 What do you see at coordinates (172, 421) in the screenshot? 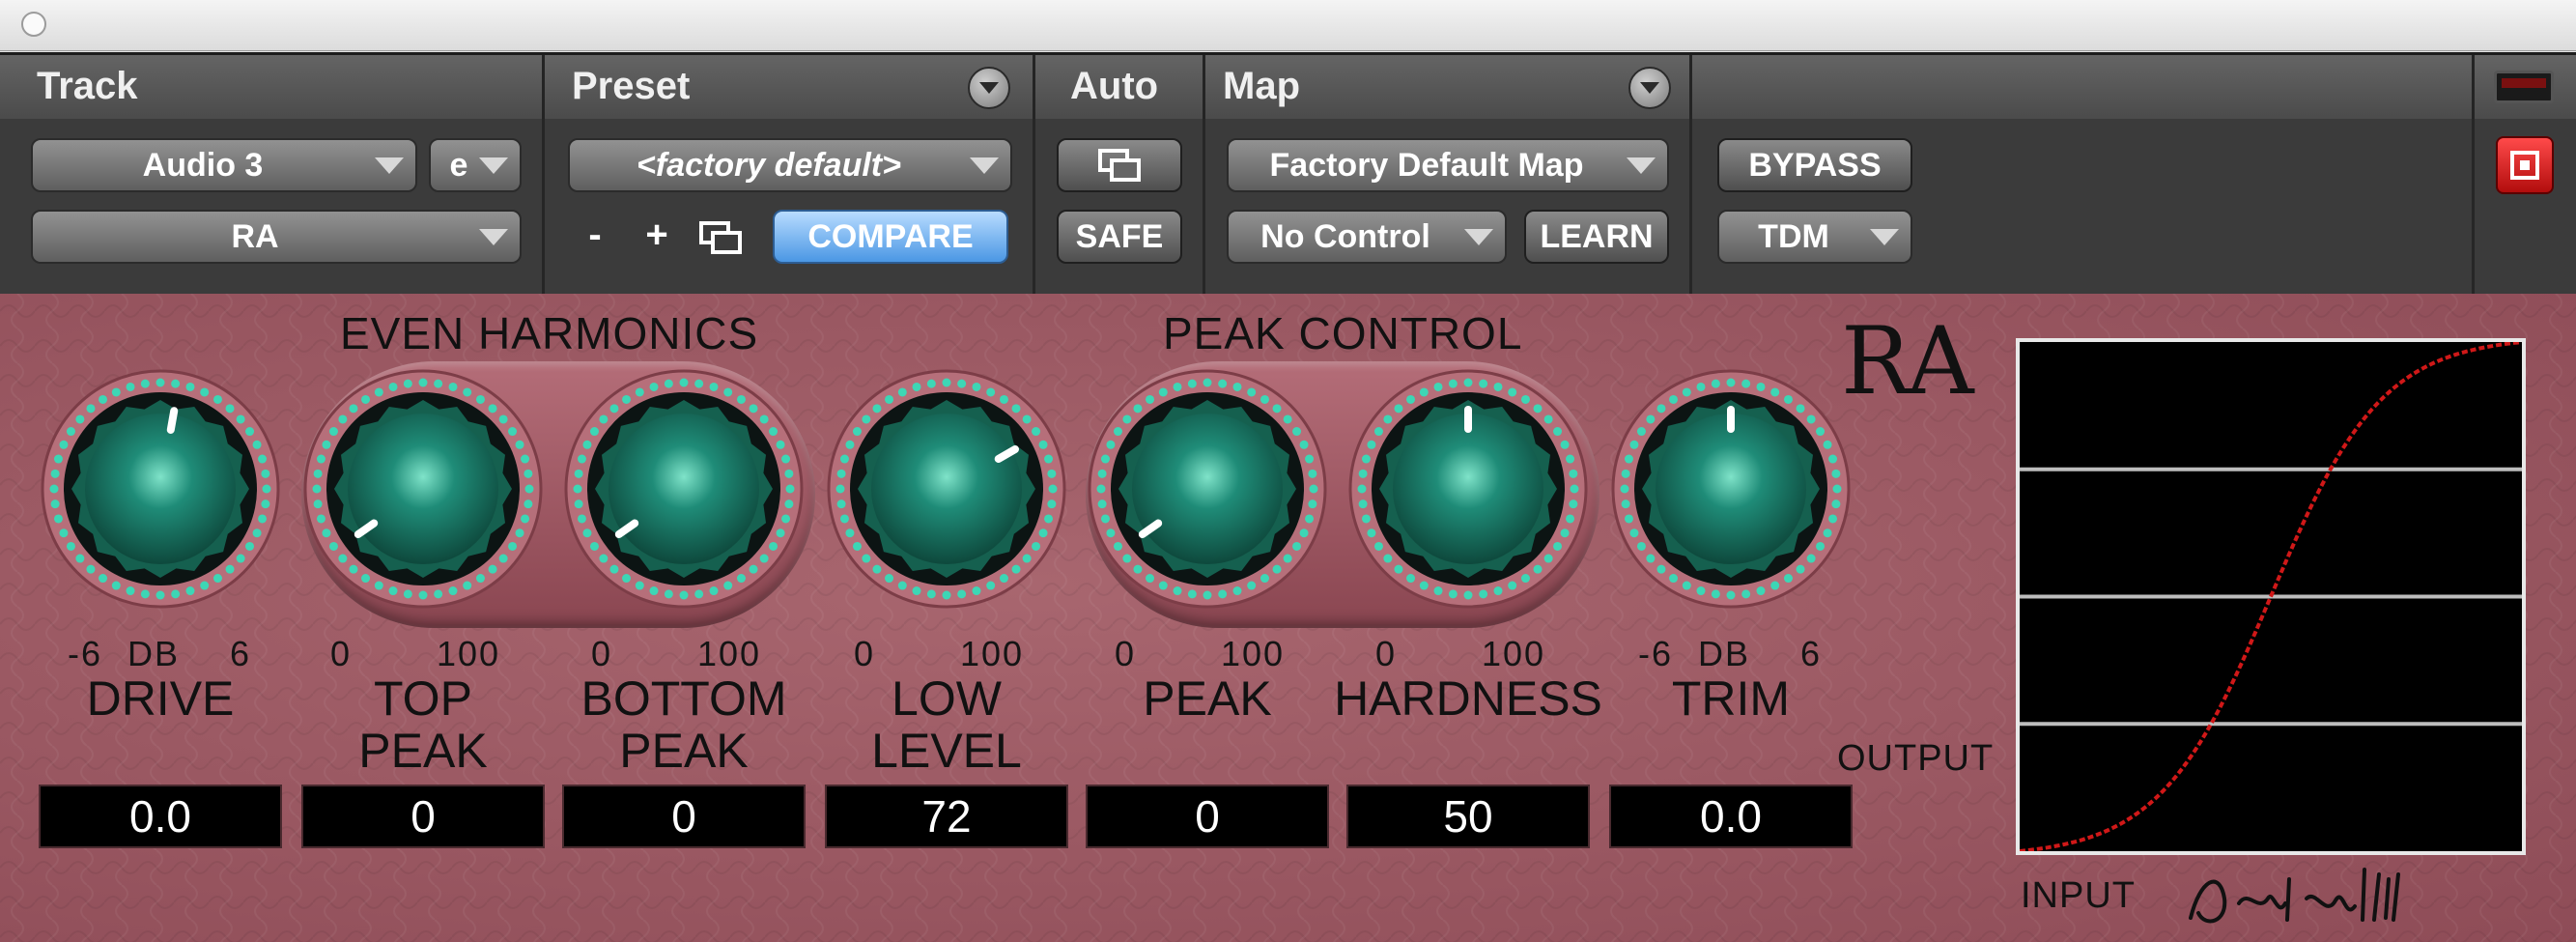
I see `knob-pointer` at bounding box center [172, 421].